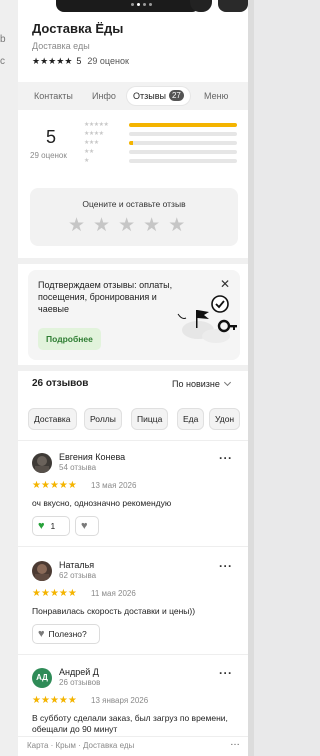 This screenshot has width=320, height=756. Describe the element at coordinates (120, 700) in the screenshot. I see `review-date: 13 января 2026` at that location.